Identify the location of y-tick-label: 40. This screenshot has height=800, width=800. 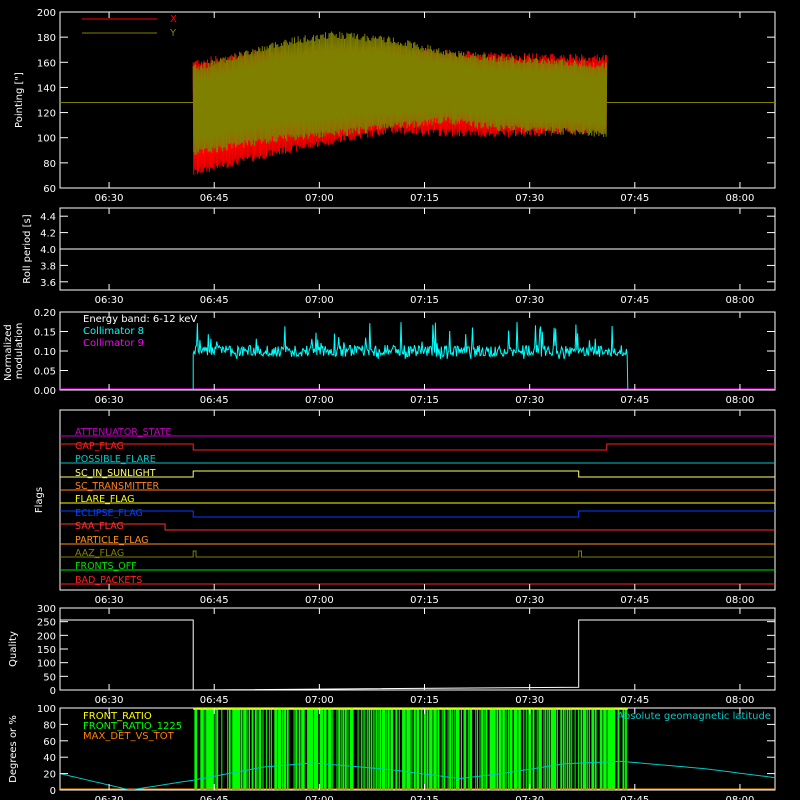
(49, 758).